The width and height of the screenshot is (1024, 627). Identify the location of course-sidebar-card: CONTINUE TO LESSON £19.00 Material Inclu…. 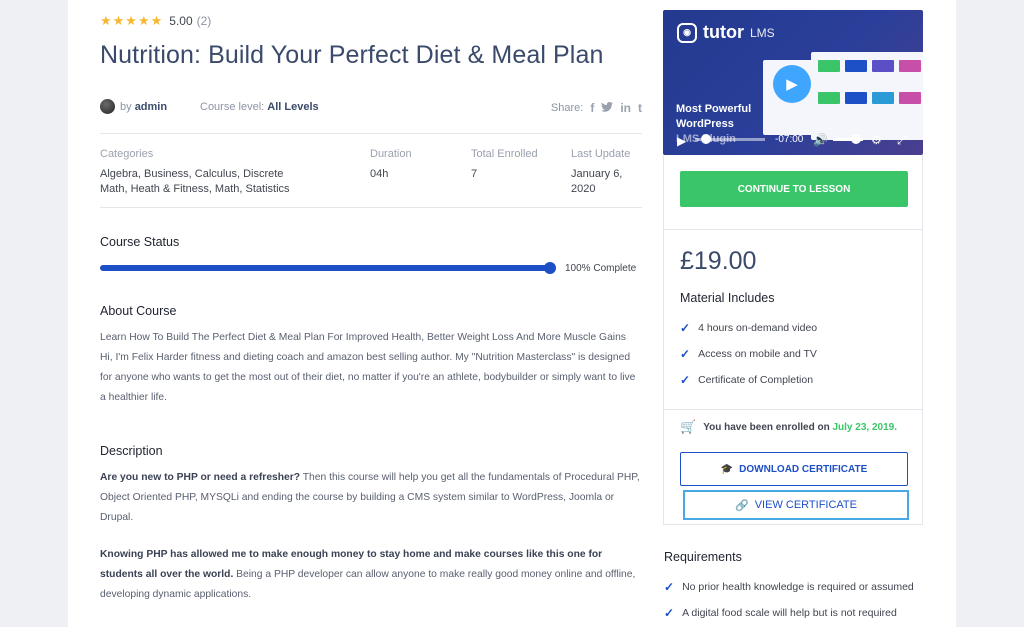
(793, 340).